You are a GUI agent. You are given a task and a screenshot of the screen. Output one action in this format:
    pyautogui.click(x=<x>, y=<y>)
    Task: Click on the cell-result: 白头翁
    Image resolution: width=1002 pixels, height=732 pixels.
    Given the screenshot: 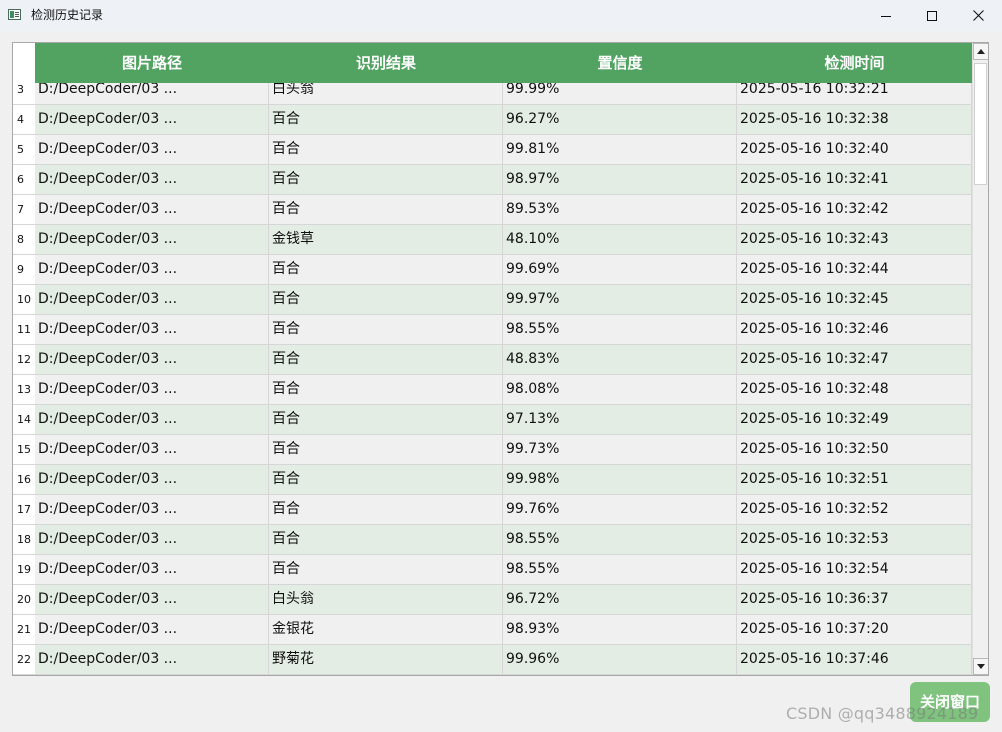 What is the action you would take?
    pyautogui.click(x=386, y=599)
    